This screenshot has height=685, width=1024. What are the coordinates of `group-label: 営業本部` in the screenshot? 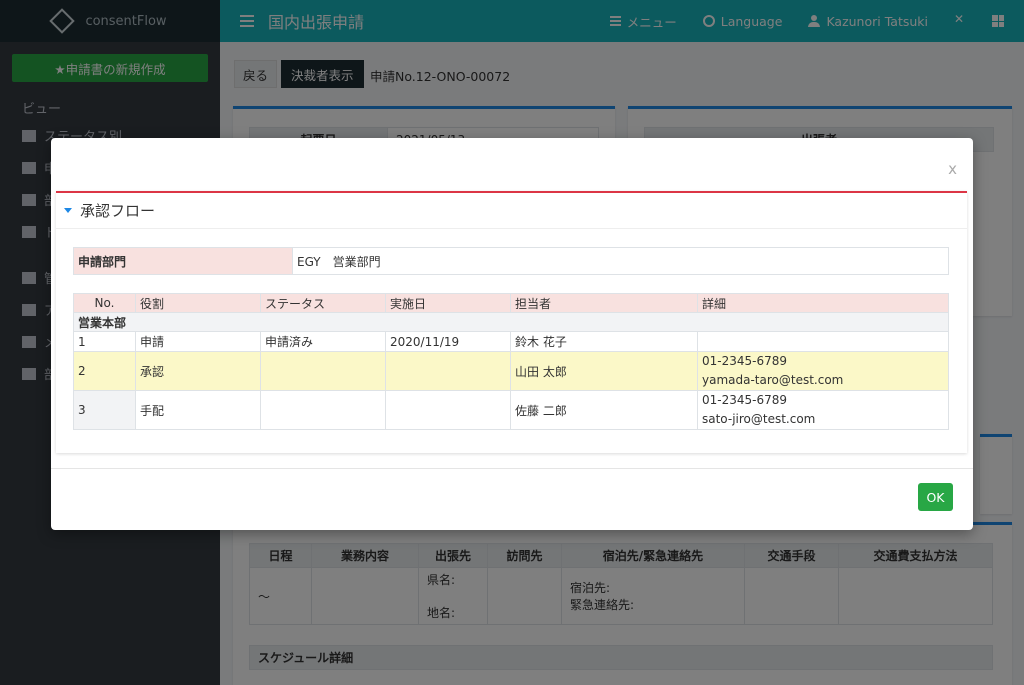 It's located at (511, 322).